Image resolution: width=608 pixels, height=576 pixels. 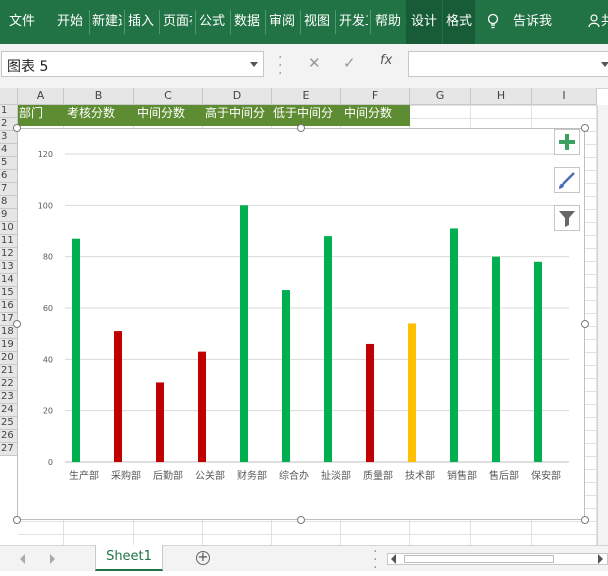 I want to click on row-header-3: 3, so click(x=9, y=137).